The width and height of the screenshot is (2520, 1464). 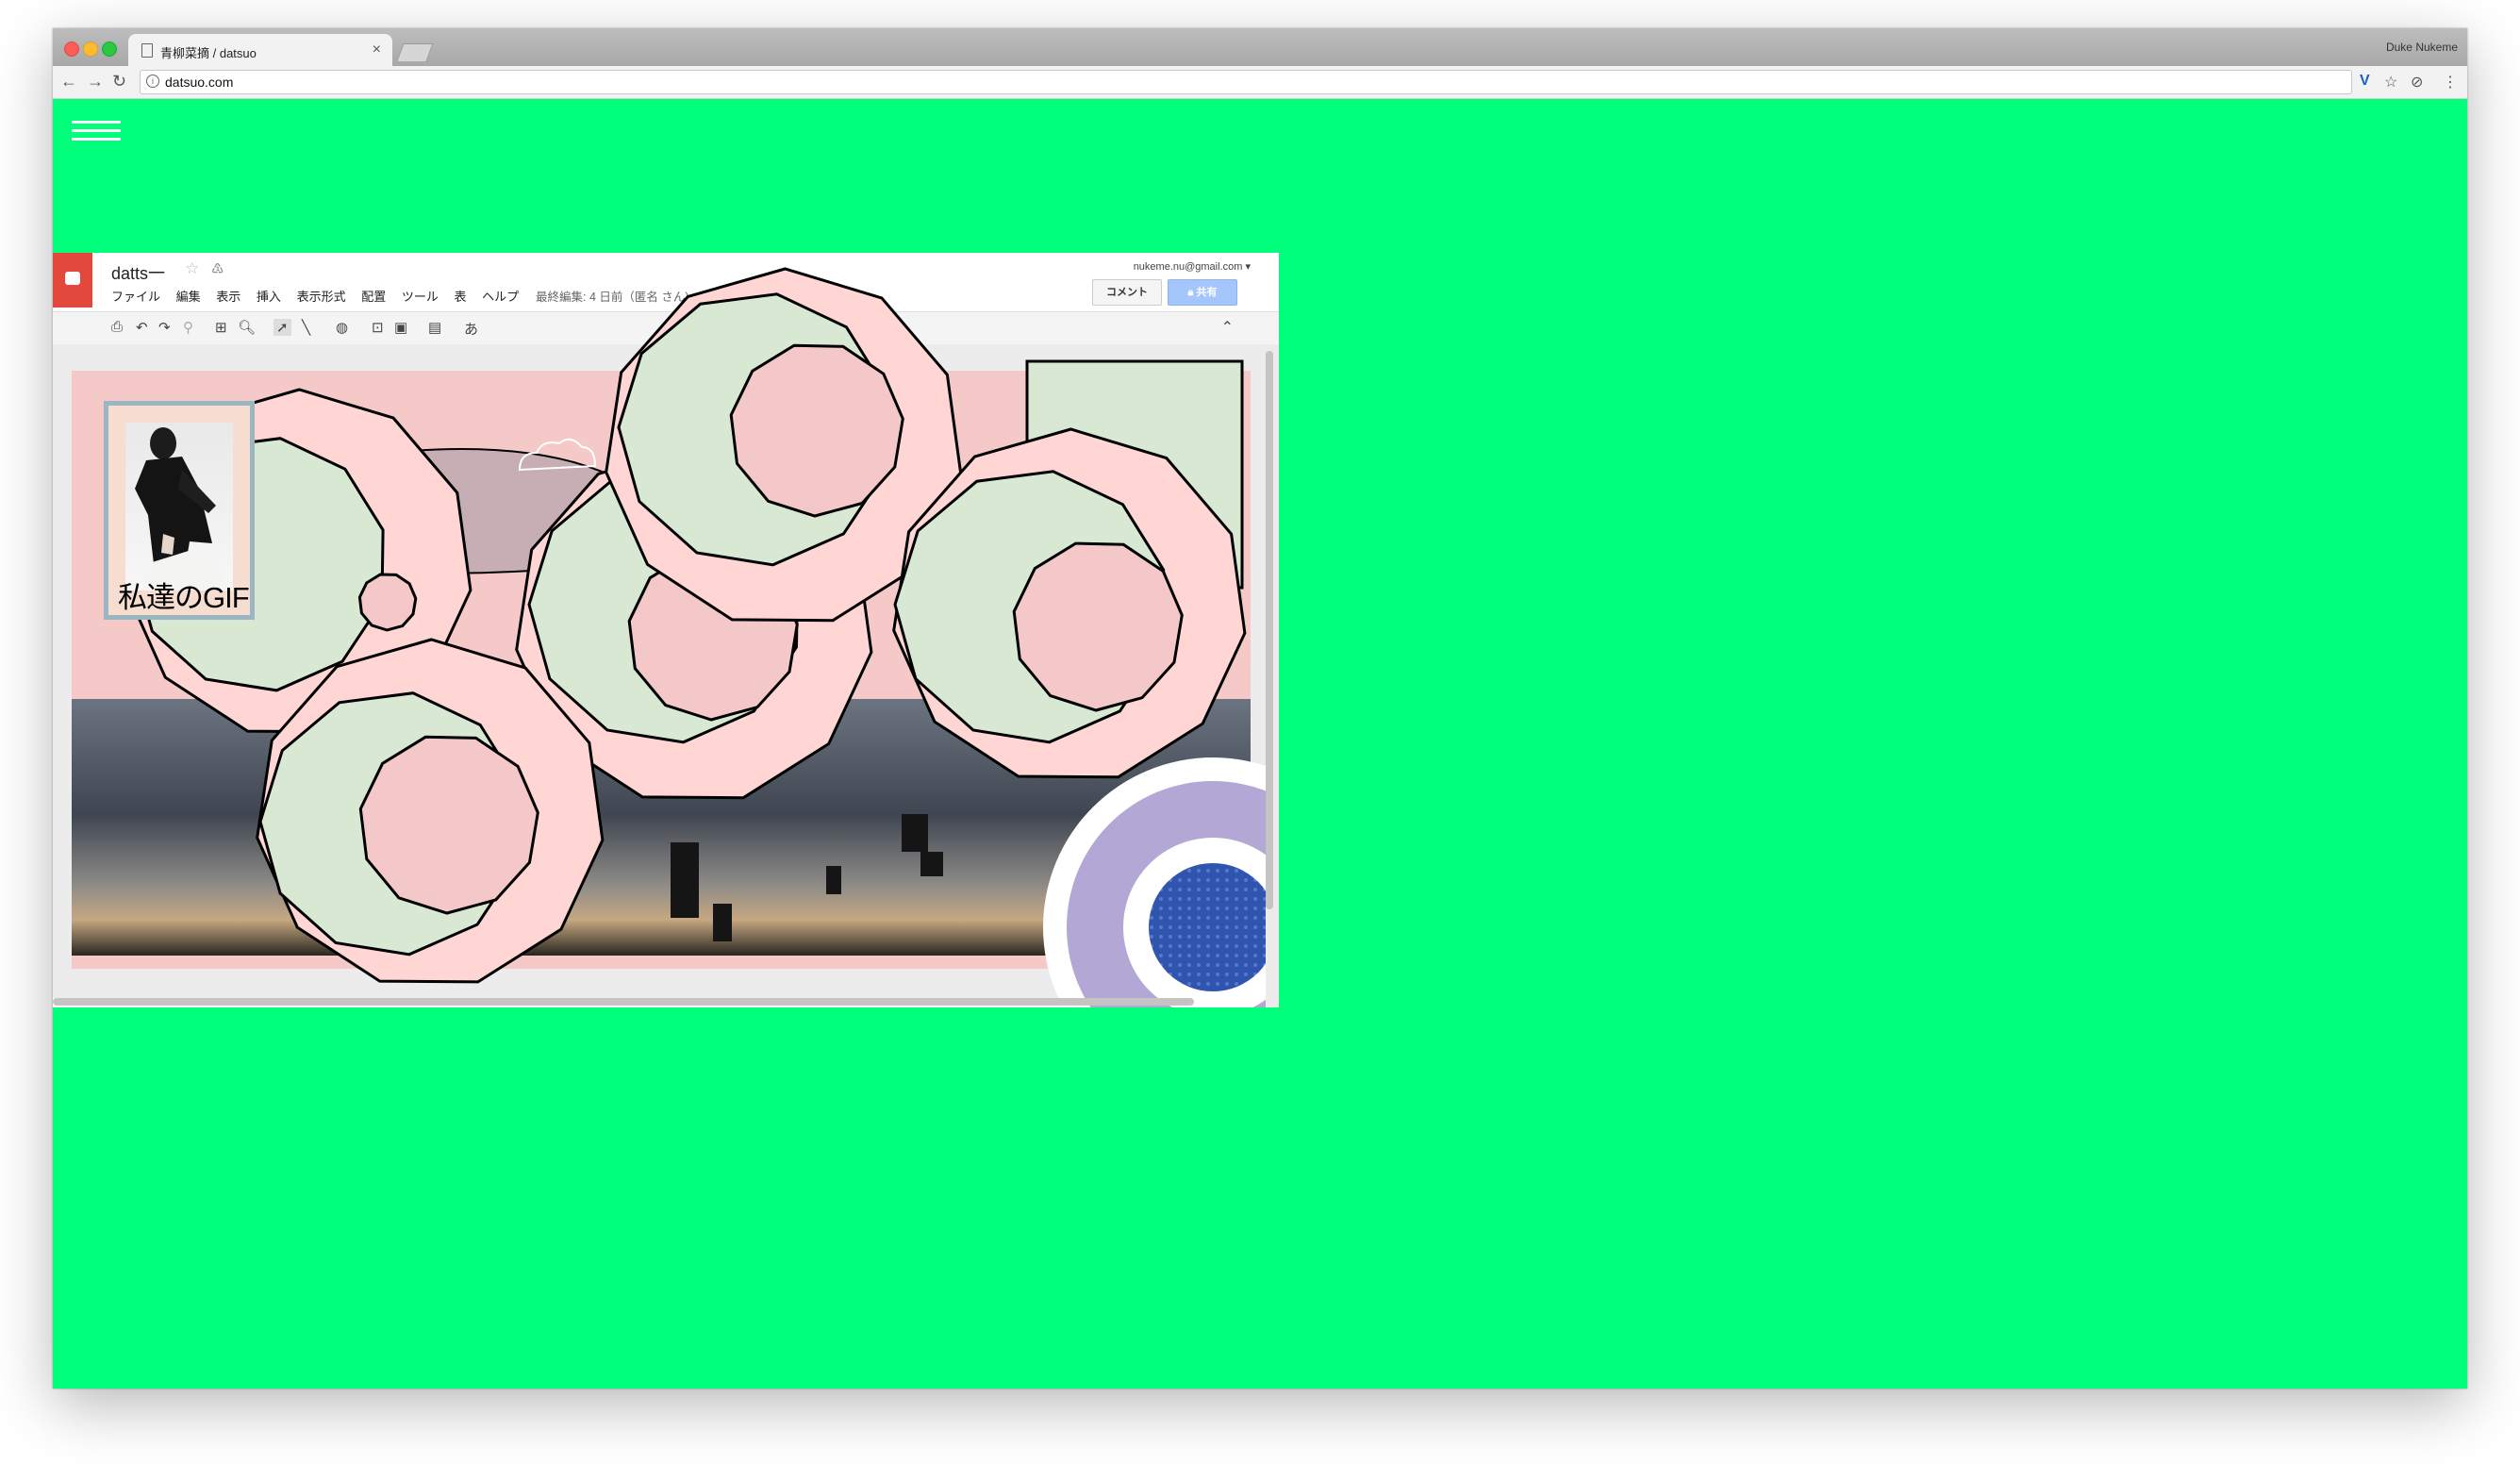 I want to click on horizontal-scrollbar, so click(x=623, y=1002).